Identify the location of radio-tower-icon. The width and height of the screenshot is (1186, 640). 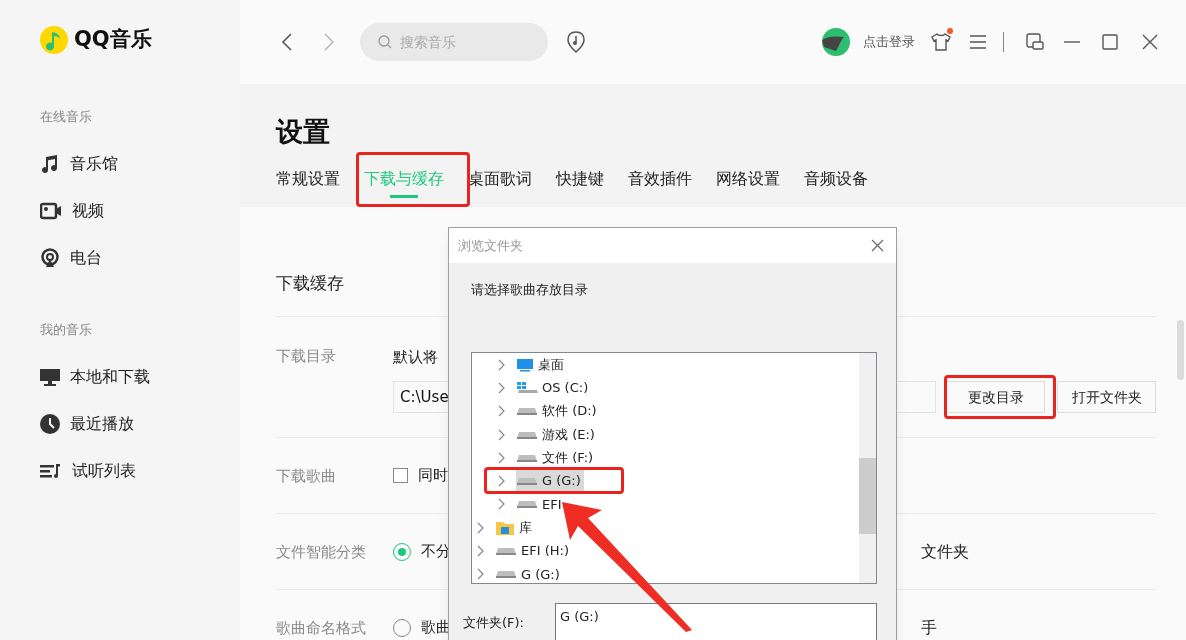
(50, 258).